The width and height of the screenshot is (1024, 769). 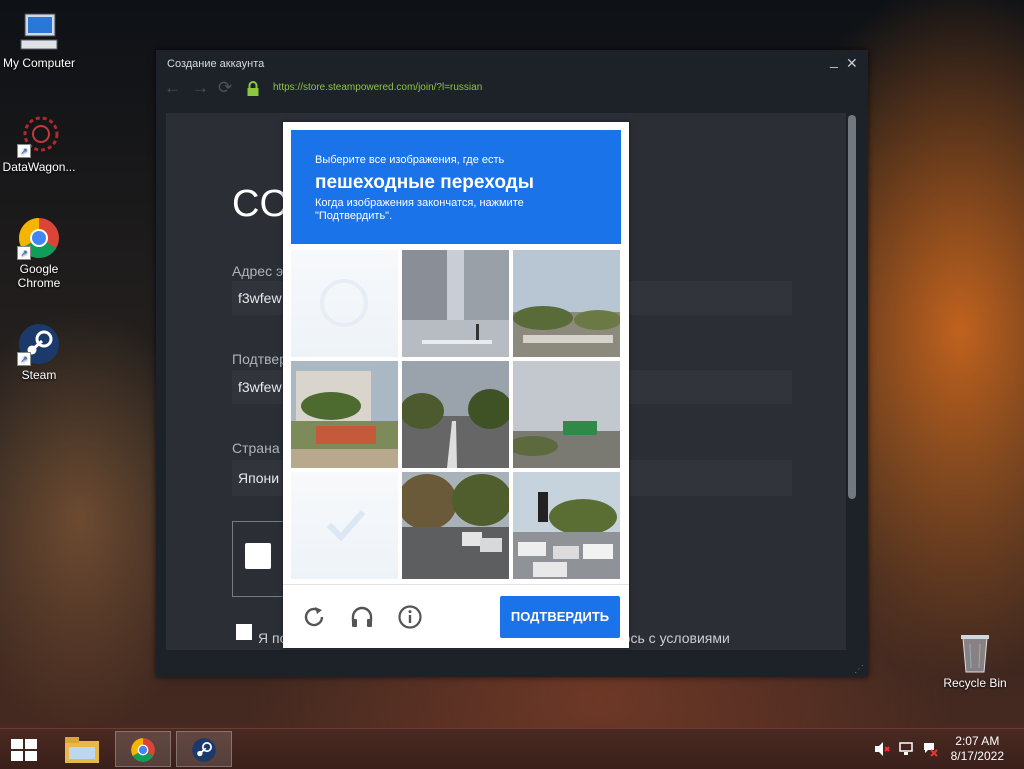 I want to click on close-button: ✕, so click(x=852, y=63).